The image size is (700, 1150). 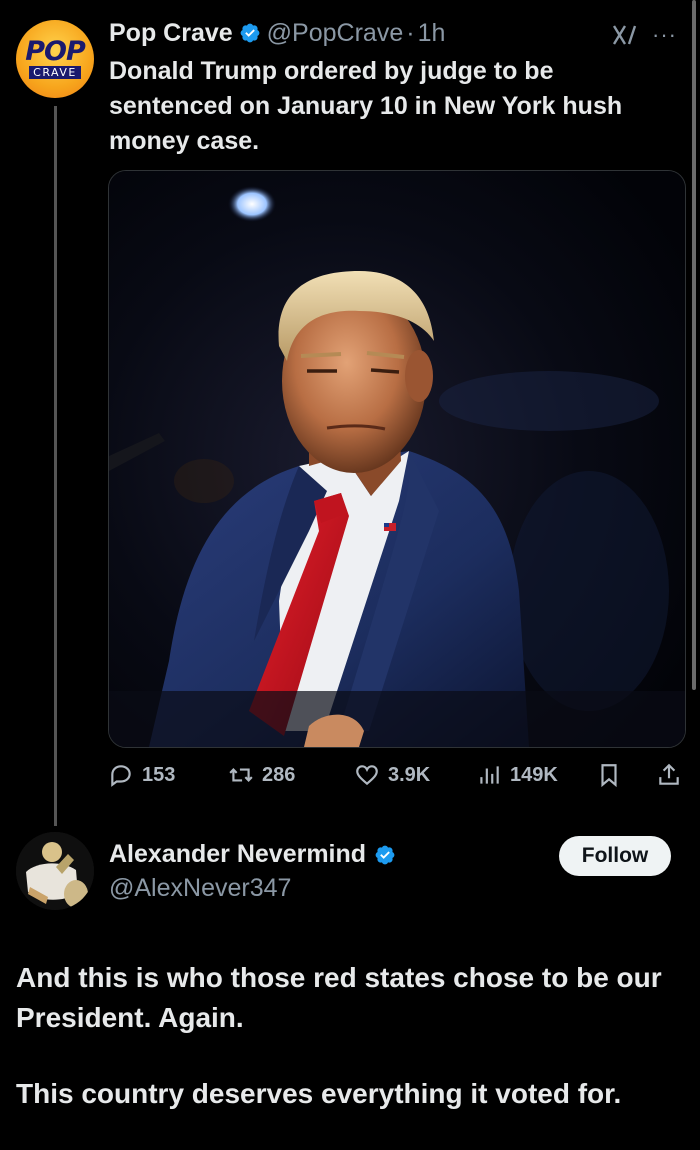 I want to click on views-action: 149K, so click(x=517, y=775).